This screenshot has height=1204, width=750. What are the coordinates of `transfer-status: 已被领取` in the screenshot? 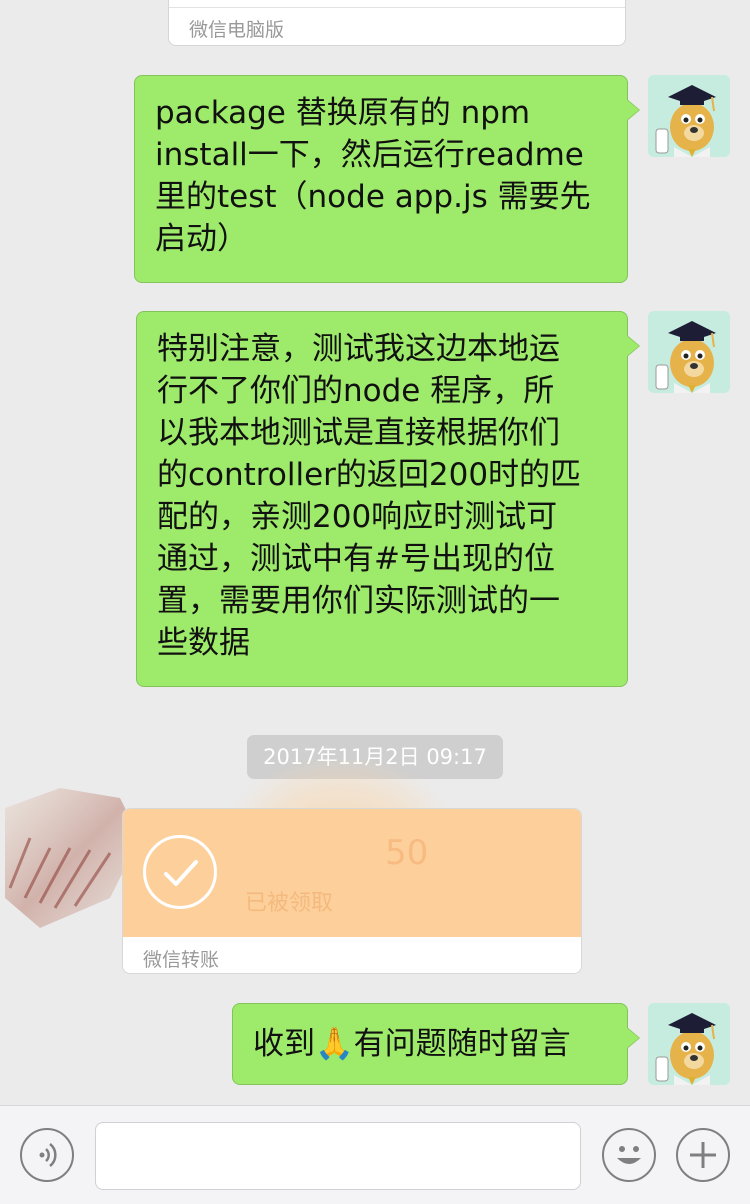 It's located at (289, 903).